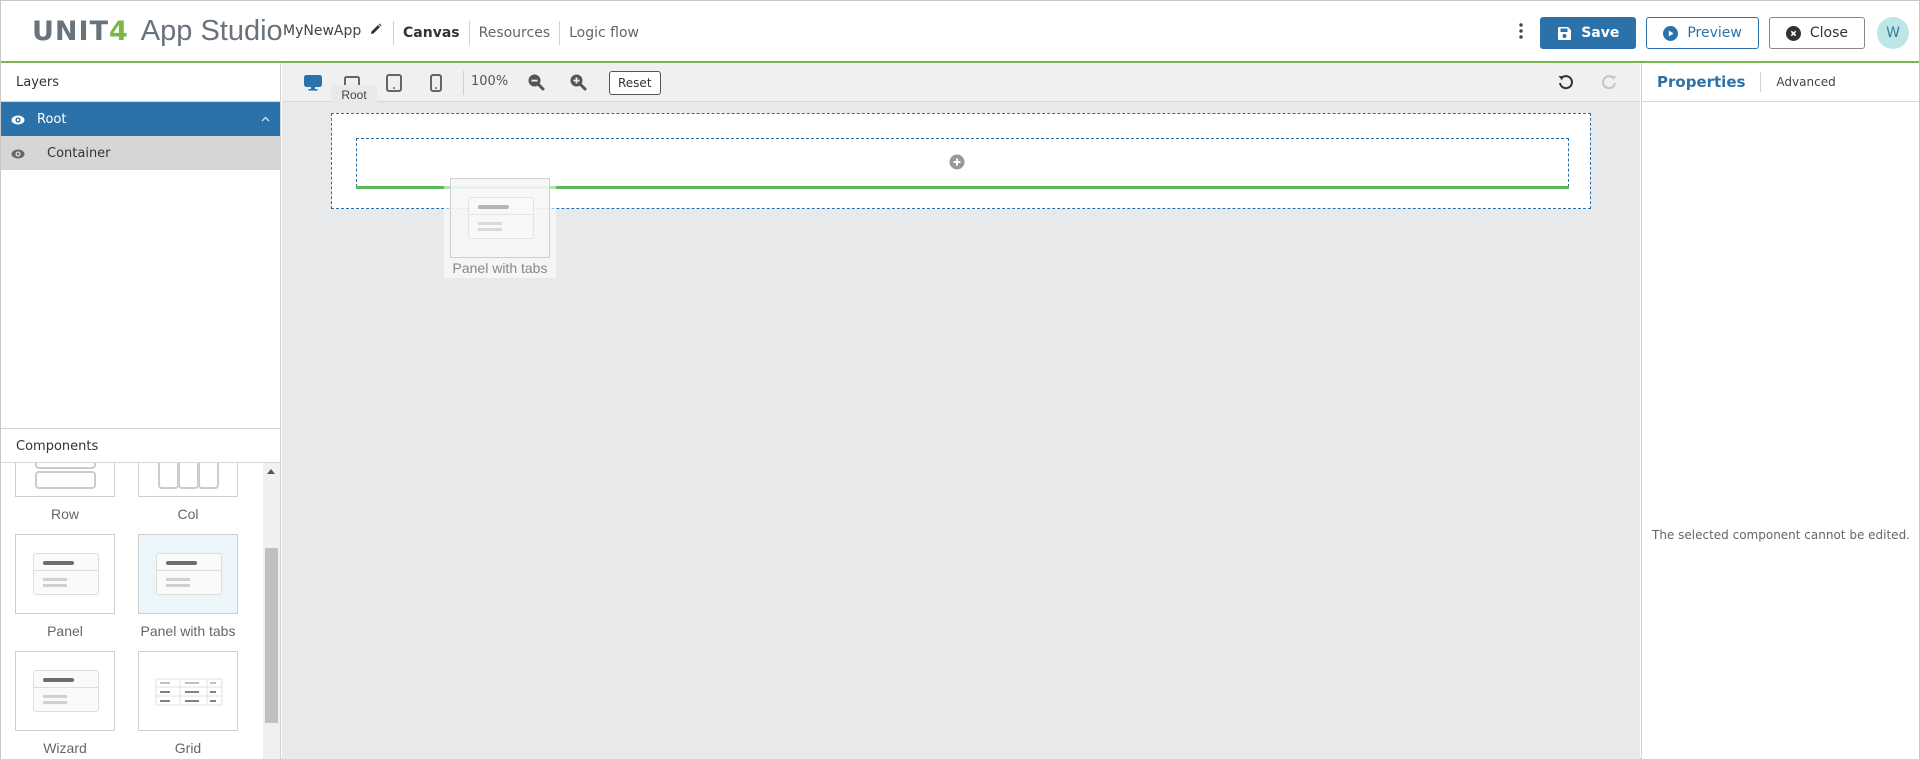 This screenshot has height=759, width=1920. Describe the element at coordinates (578, 82) in the screenshot. I see `zoom-in-icon` at that location.